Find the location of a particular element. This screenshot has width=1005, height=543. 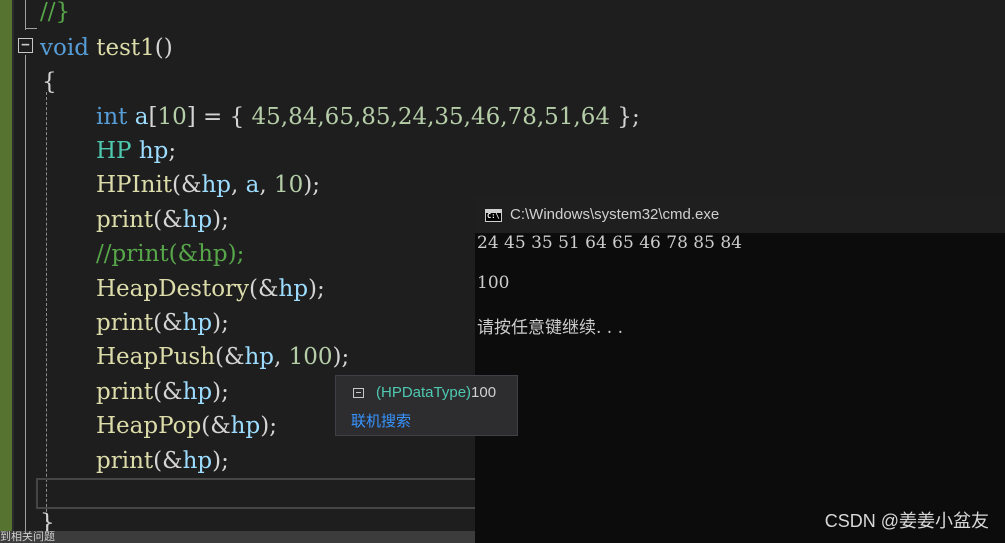

indent-guide is located at coordinates (46, 312).